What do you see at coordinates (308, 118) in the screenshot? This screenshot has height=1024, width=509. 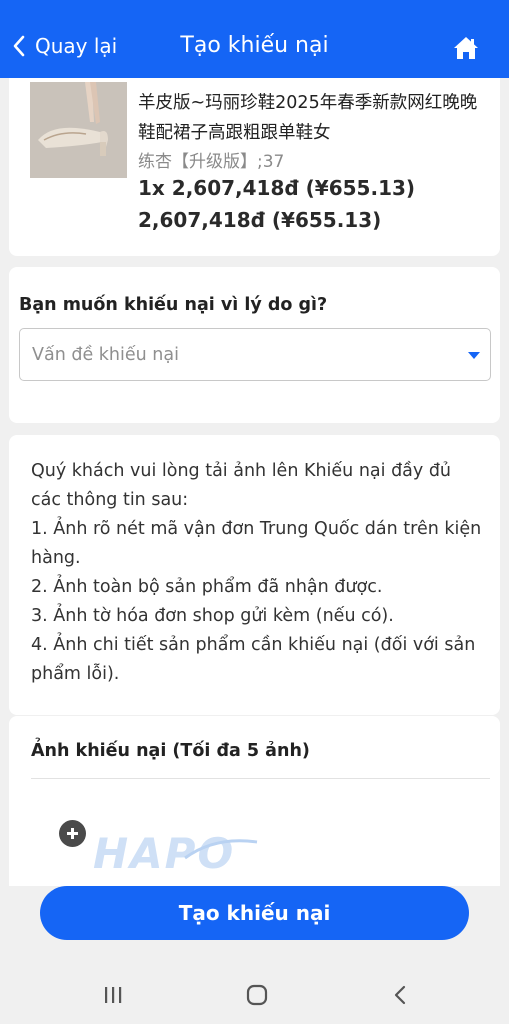 I see `product-name: 羊皮版~玛丽珍鞋2025年春季新款网红晚晚鞋配裙子高跟粗跟单鞋女` at bounding box center [308, 118].